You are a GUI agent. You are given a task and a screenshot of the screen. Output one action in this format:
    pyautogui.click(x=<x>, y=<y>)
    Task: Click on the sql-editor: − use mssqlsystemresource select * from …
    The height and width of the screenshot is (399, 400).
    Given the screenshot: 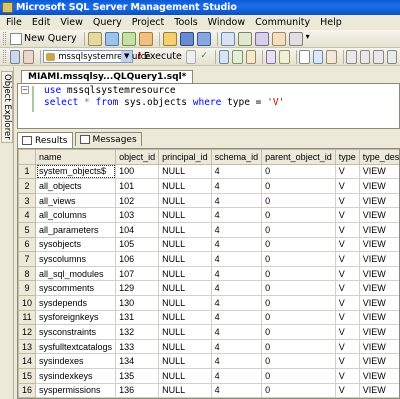 What is the action you would take?
    pyautogui.click(x=208, y=106)
    